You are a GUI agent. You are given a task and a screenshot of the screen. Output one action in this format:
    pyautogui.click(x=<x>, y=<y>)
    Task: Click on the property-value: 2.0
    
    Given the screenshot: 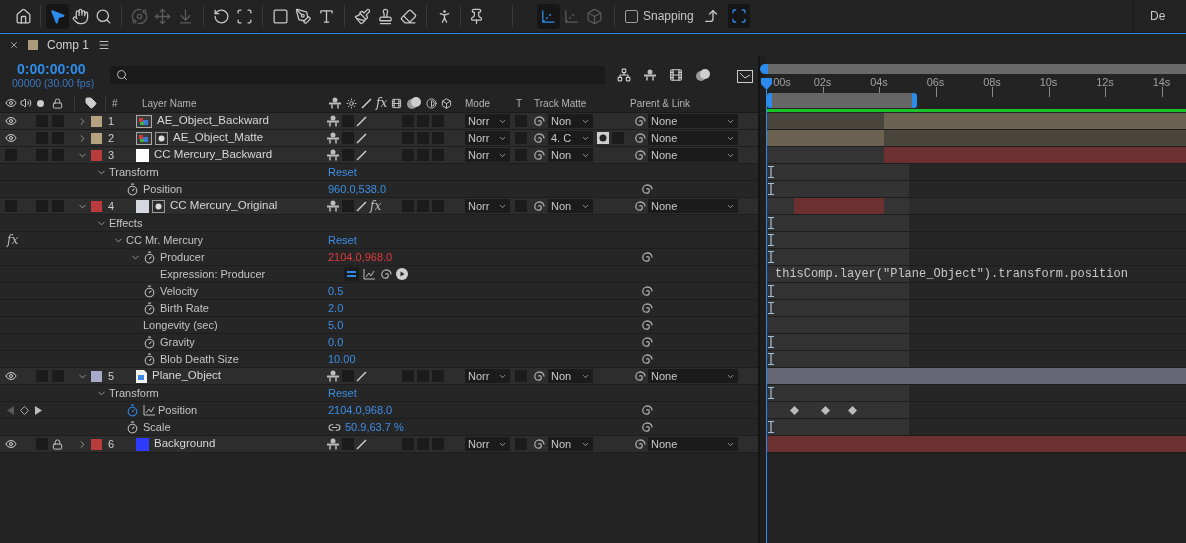 What is the action you would take?
    pyautogui.click(x=336, y=308)
    